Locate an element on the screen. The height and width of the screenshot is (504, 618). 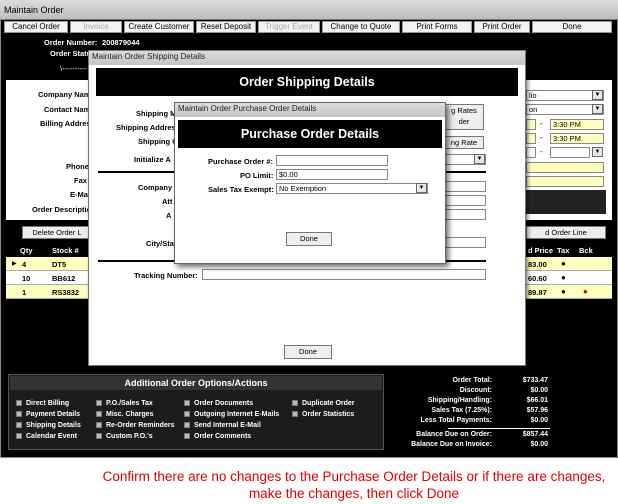
shipping-handling-label: Shipping/Handling: is located at coordinates (459, 400).